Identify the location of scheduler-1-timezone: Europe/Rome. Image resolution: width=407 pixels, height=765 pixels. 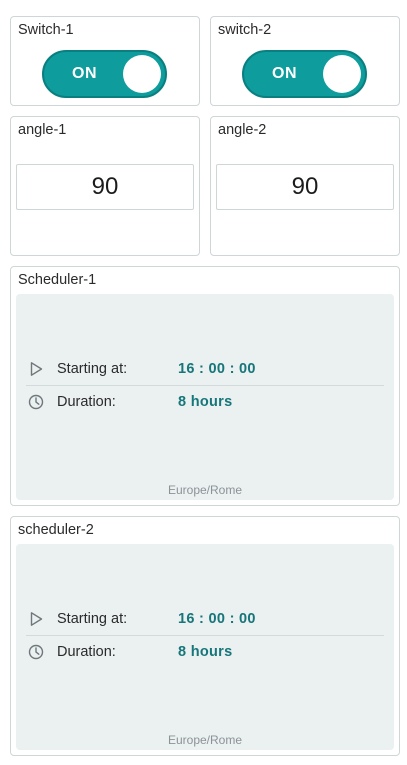
(205, 490).